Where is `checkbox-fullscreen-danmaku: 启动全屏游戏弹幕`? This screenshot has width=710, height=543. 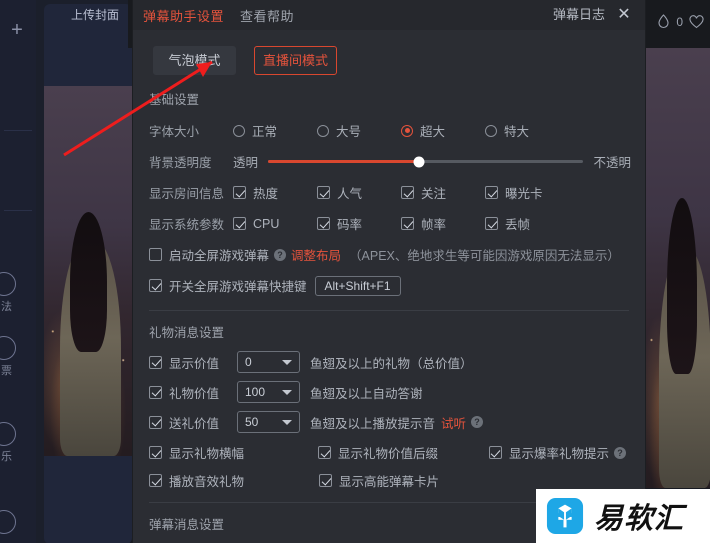
checkbox-fullscreen-danmaku: 启动全屏游戏弹幕 is located at coordinates (209, 254).